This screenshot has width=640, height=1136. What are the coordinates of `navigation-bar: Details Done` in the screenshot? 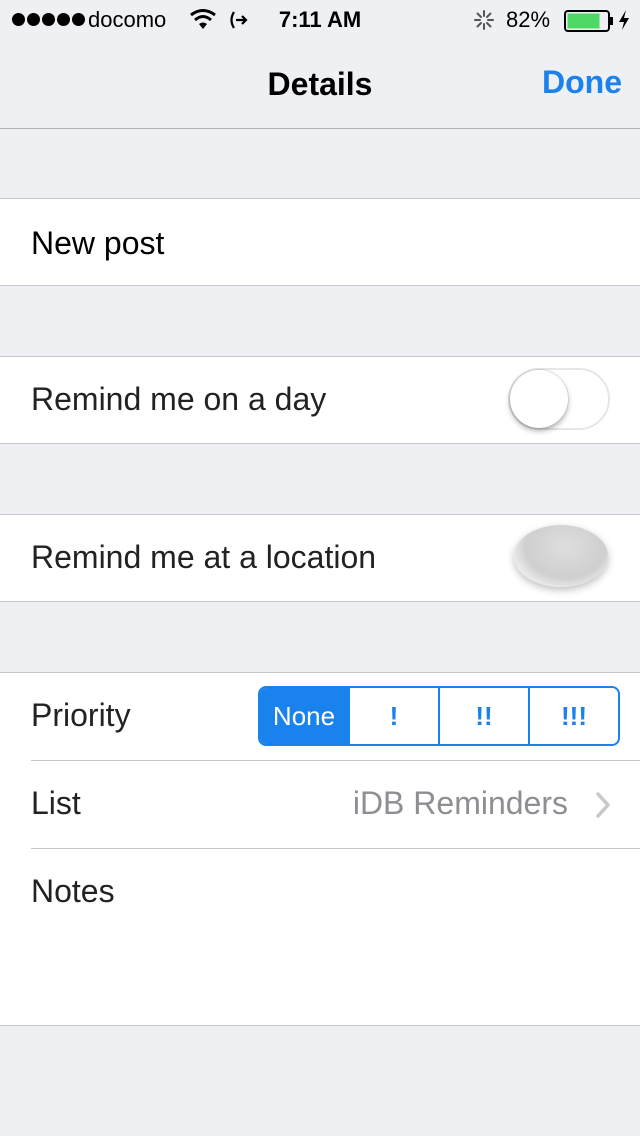 It's located at (320, 84).